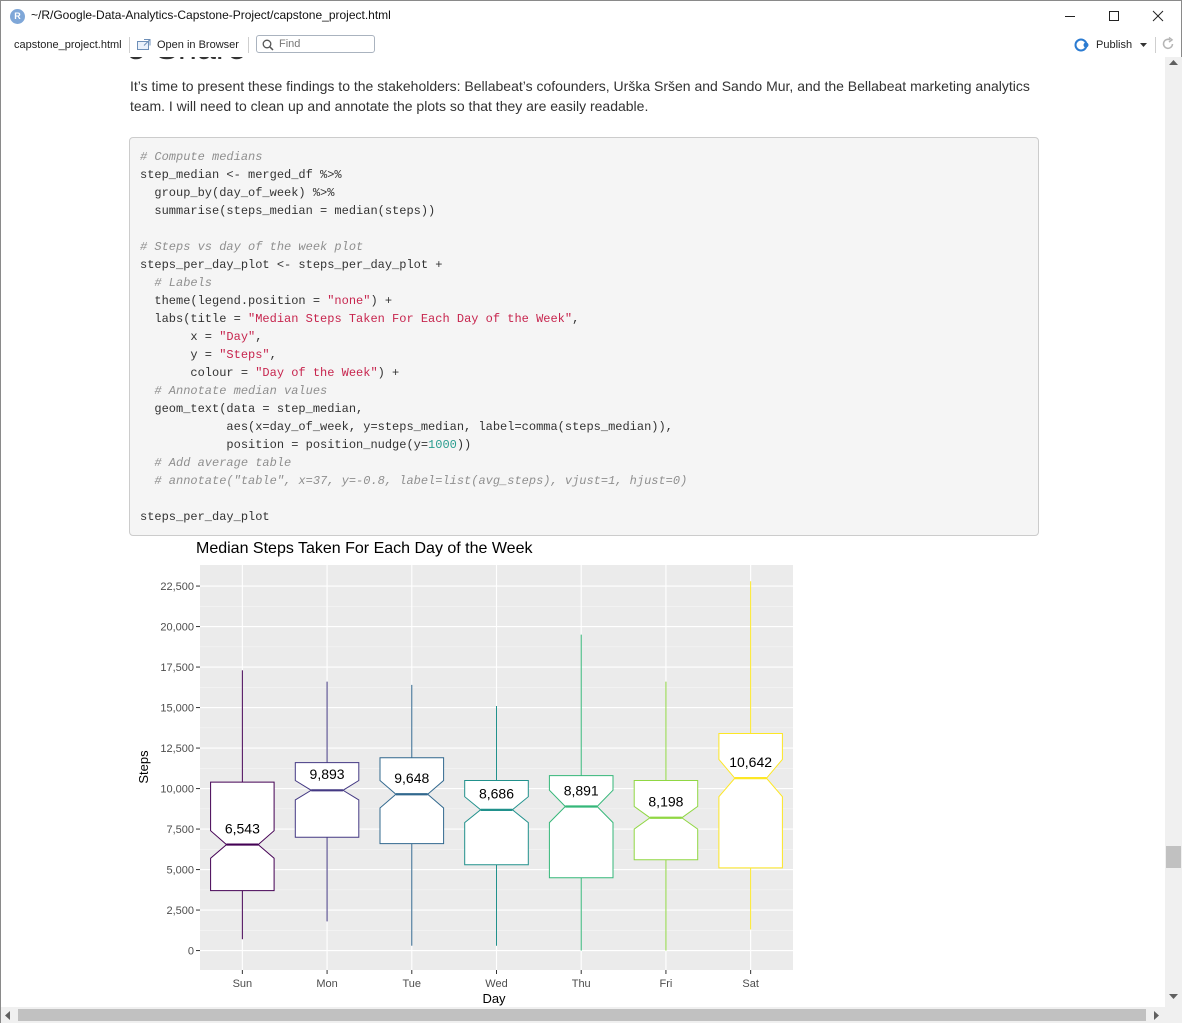 The width and height of the screenshot is (1182, 1023). What do you see at coordinates (284, 445) in the screenshot?
I see `code-token: position = position_nudge(y=` at bounding box center [284, 445].